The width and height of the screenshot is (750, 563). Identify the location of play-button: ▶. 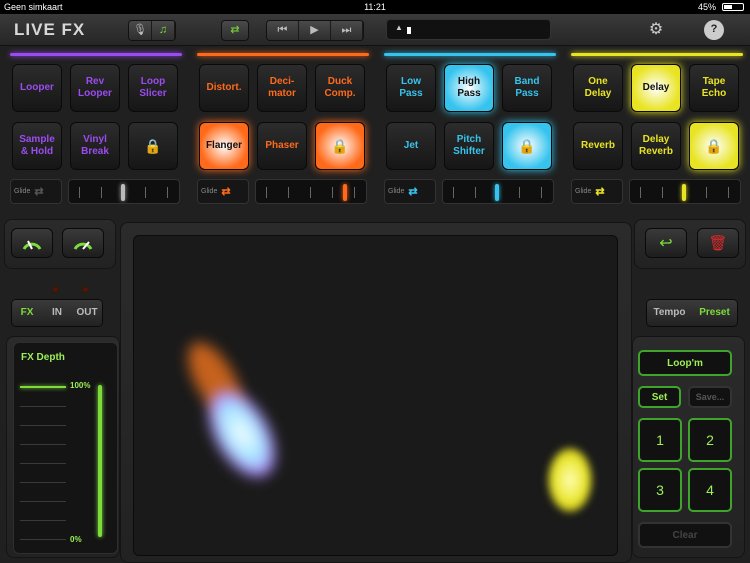
(315, 30).